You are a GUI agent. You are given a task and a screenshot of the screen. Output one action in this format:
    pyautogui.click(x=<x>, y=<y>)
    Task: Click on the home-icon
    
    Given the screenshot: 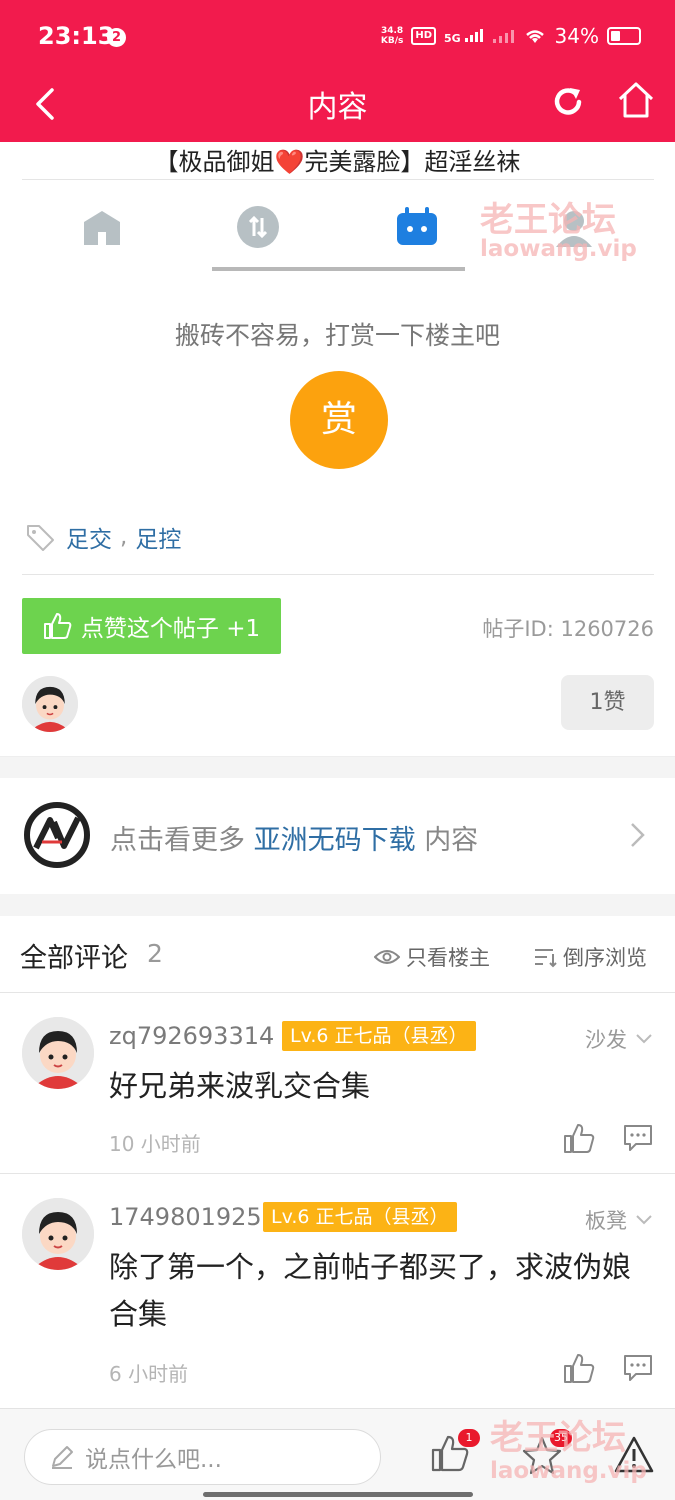 What is the action you would take?
    pyautogui.click(x=636, y=100)
    